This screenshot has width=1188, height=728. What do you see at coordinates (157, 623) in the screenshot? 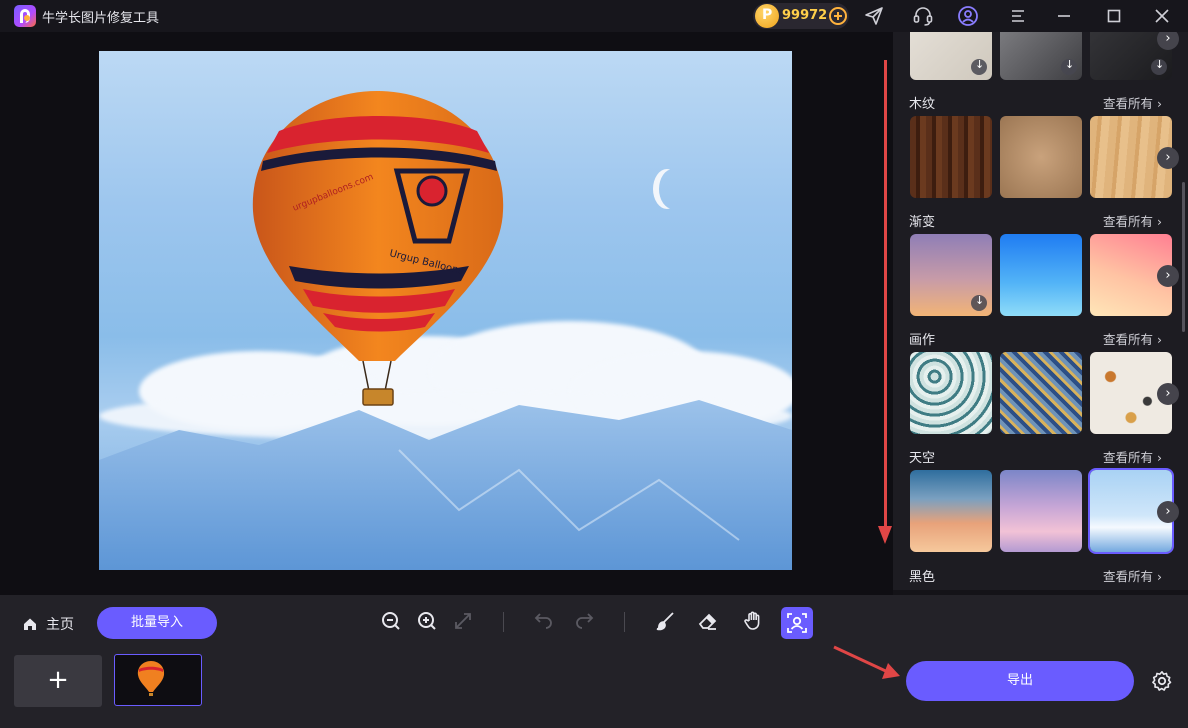
I see `batch-import-button: 批量导入` at bounding box center [157, 623].